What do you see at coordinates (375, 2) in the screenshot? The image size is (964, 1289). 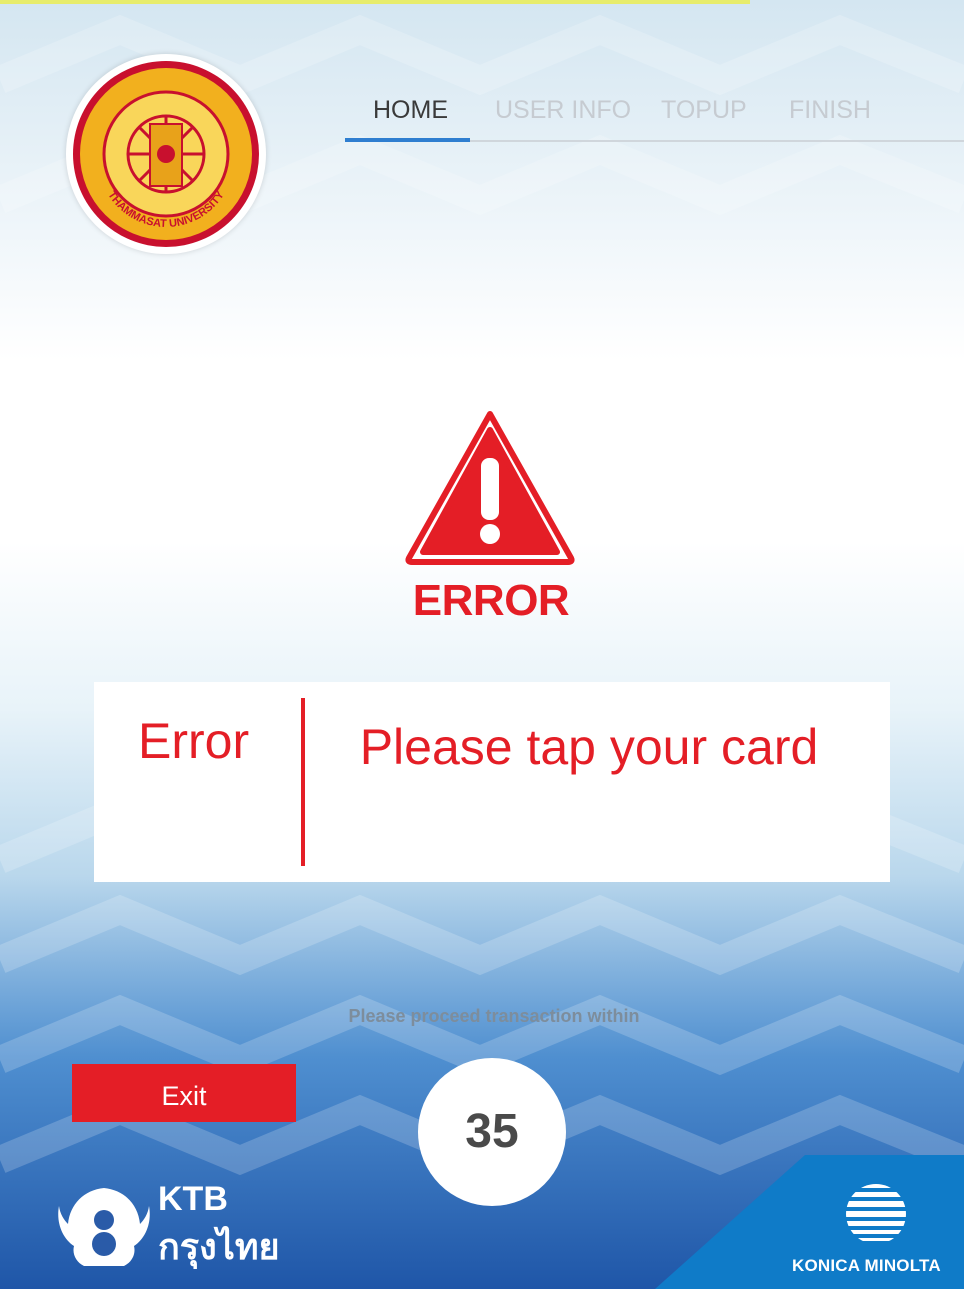 I see `top-accent-line` at bounding box center [375, 2].